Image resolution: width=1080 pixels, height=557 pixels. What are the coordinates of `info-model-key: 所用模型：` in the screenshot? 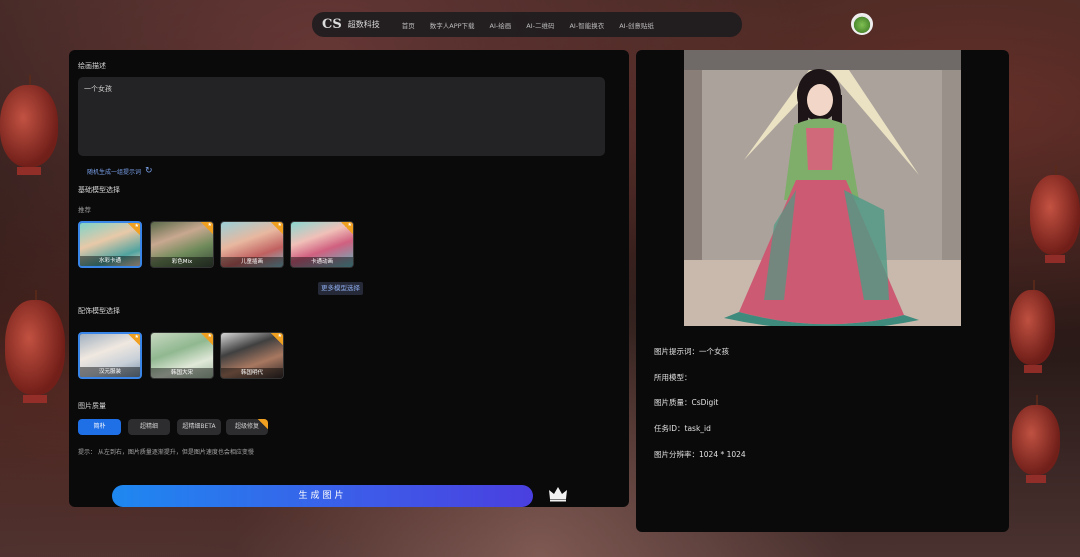 It's located at (673, 377).